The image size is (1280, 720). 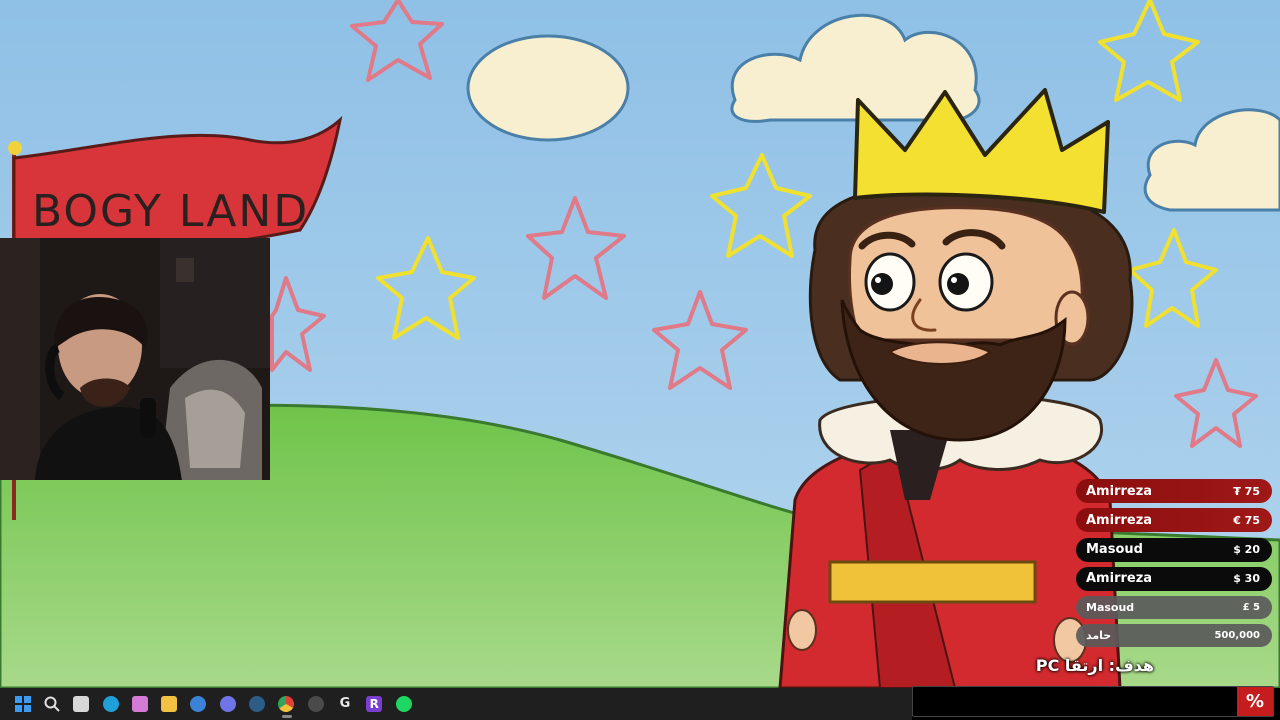 What do you see at coordinates (1246, 550) in the screenshot?
I see `donation-amount: $ 20` at bounding box center [1246, 550].